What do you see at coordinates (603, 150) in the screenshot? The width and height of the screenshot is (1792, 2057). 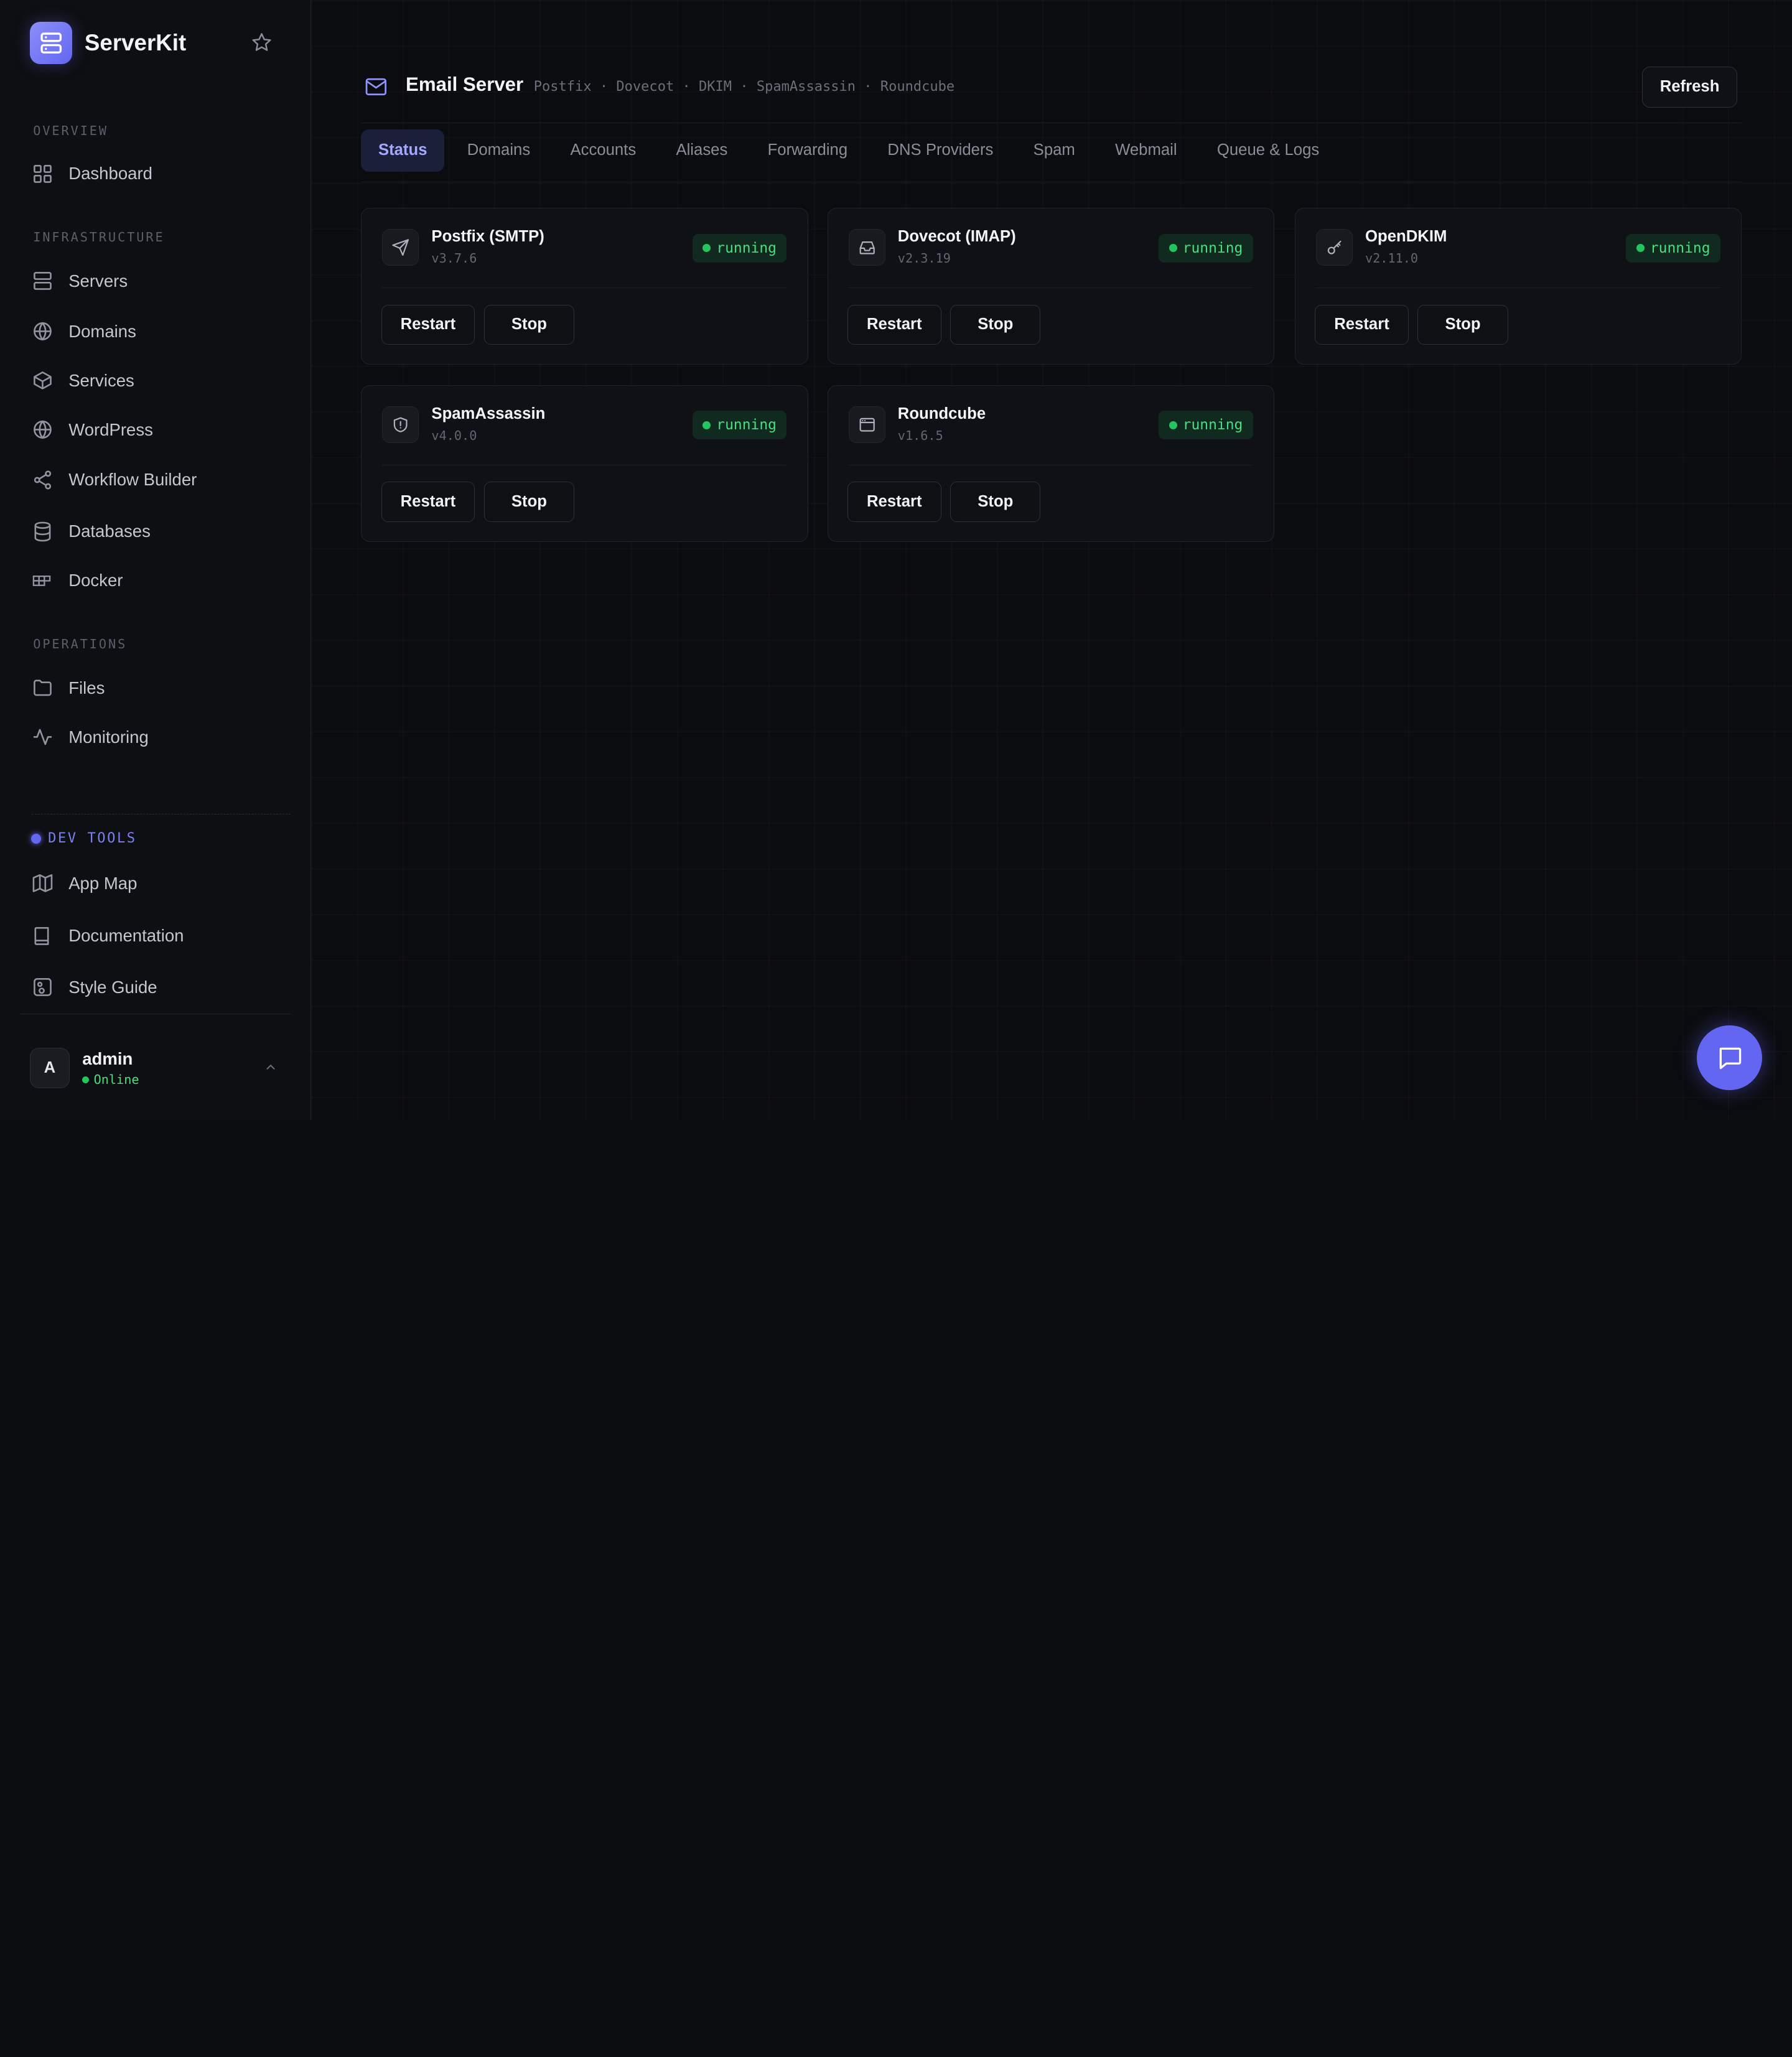 I see `tab-accounts: Accounts` at bounding box center [603, 150].